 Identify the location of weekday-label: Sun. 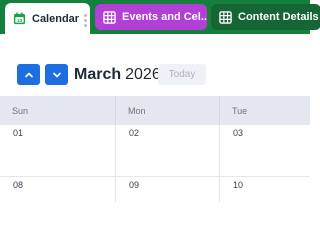
(58, 110).